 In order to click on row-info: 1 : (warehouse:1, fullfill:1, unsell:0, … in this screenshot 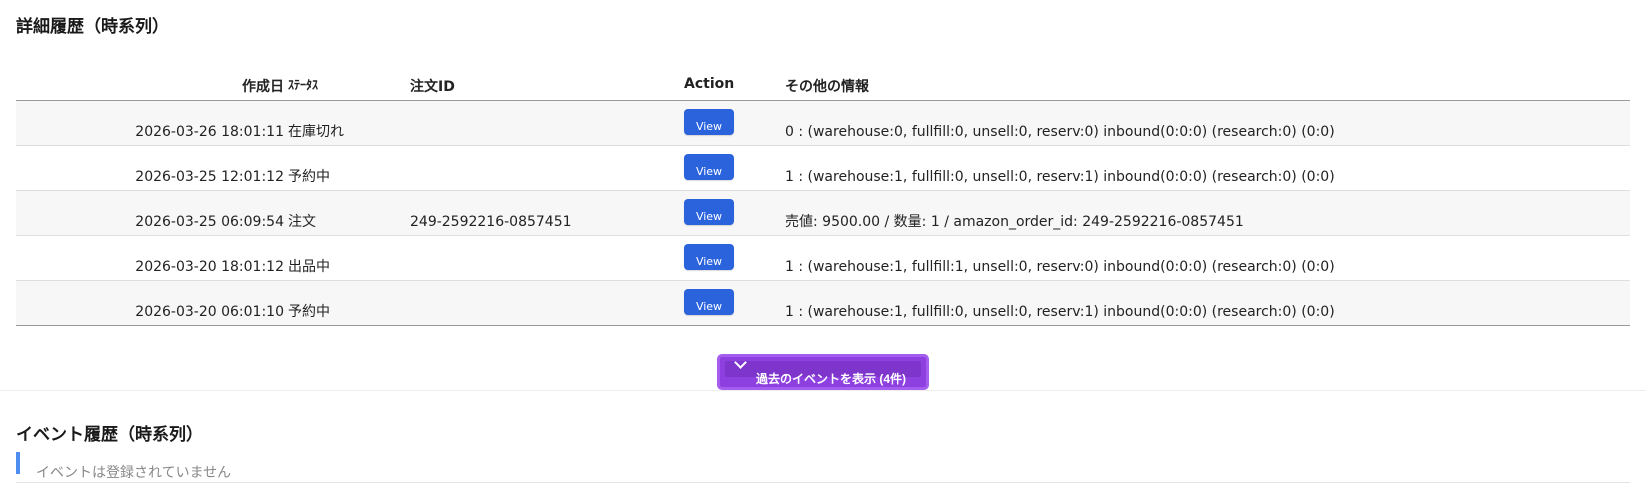, I will do `click(1060, 267)`.